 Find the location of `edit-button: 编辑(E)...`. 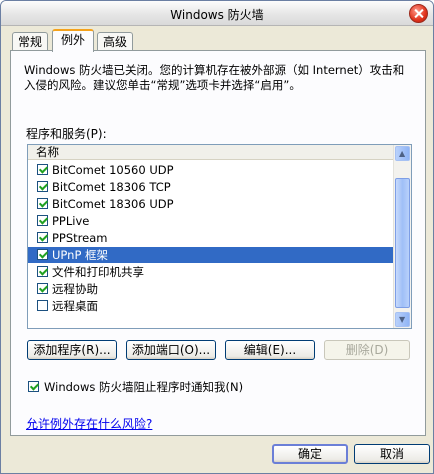

edit-button: 编辑(E)... is located at coordinates (270, 350).